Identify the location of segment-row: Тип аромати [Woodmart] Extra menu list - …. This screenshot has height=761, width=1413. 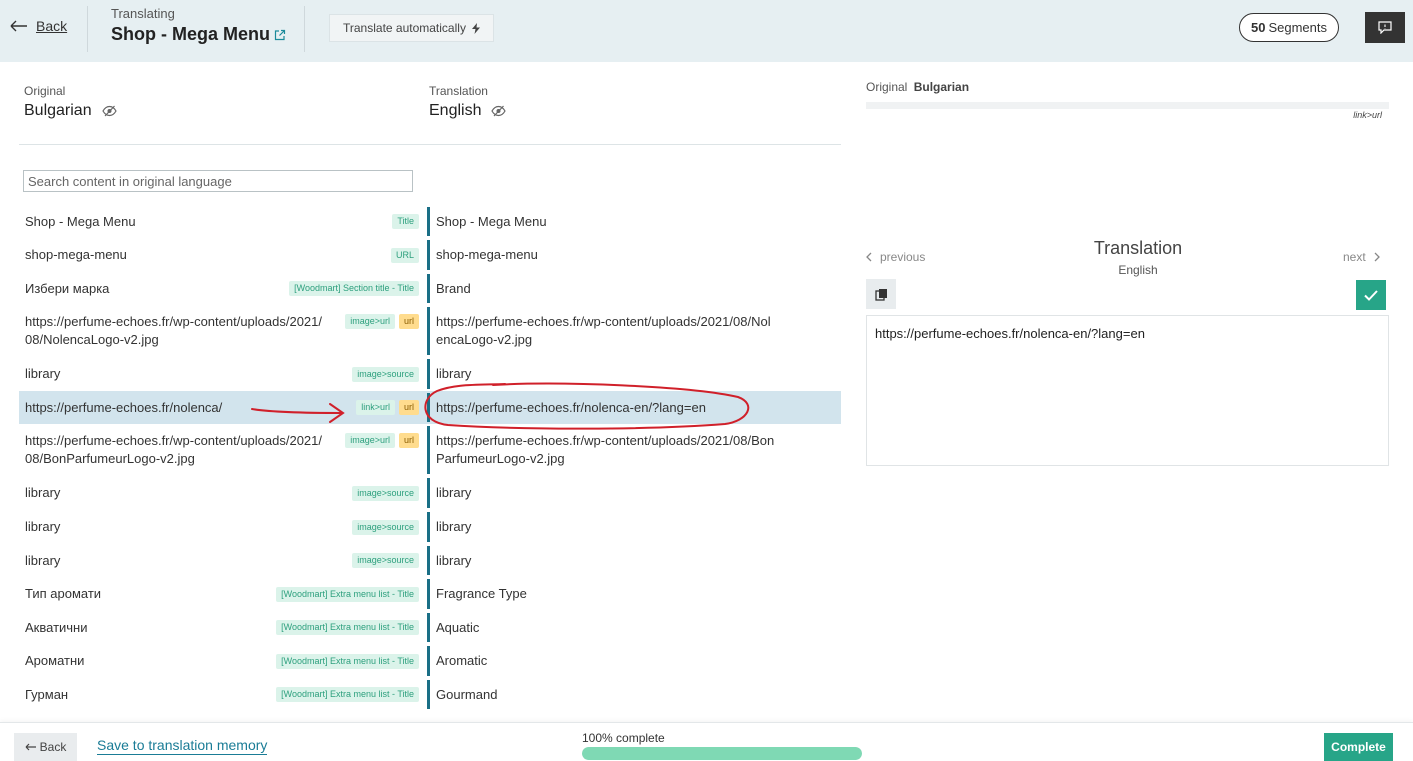
(430, 594).